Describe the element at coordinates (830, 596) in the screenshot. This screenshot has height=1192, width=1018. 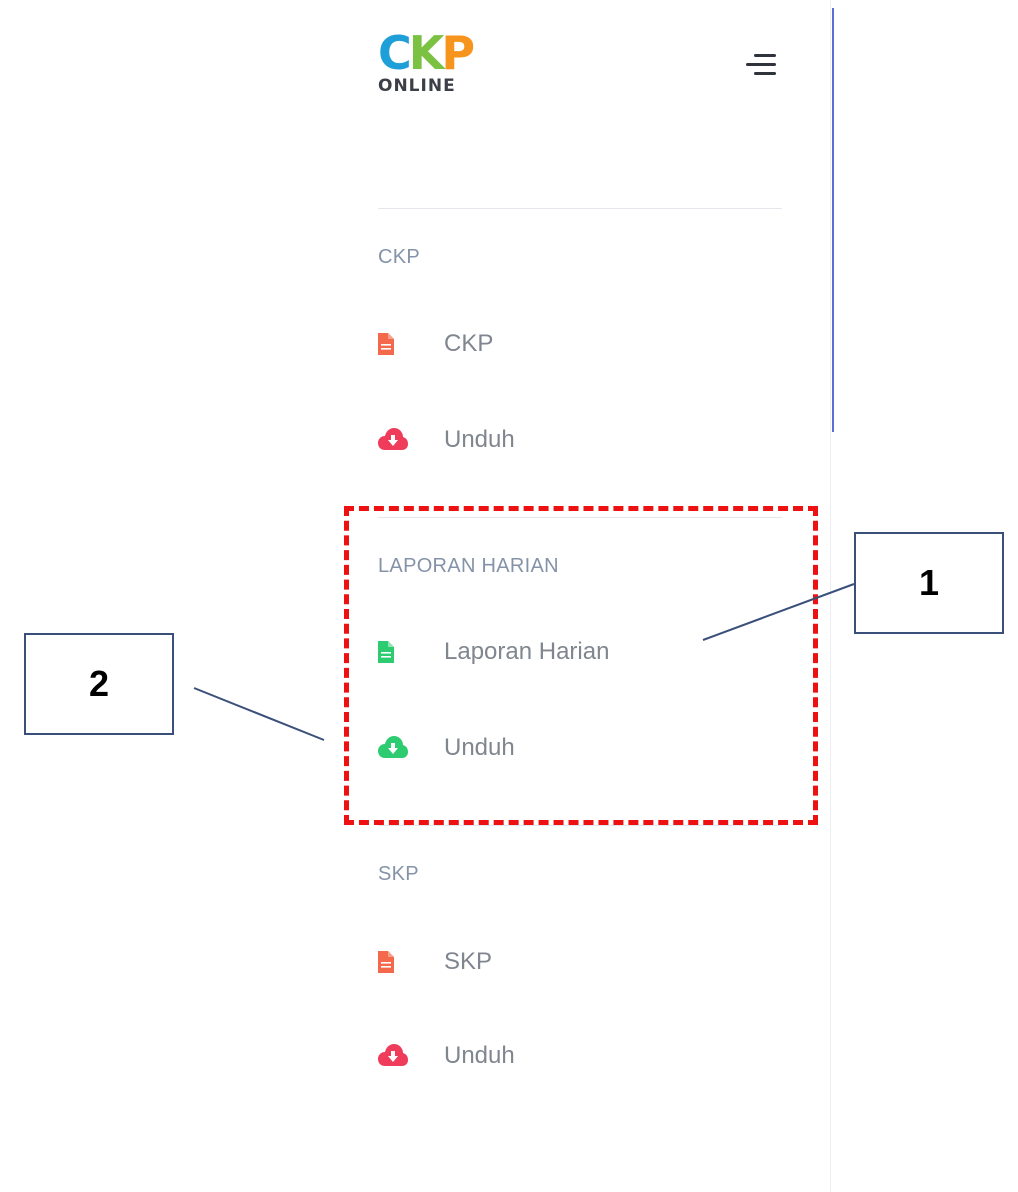
I see `sidebar-border` at that location.